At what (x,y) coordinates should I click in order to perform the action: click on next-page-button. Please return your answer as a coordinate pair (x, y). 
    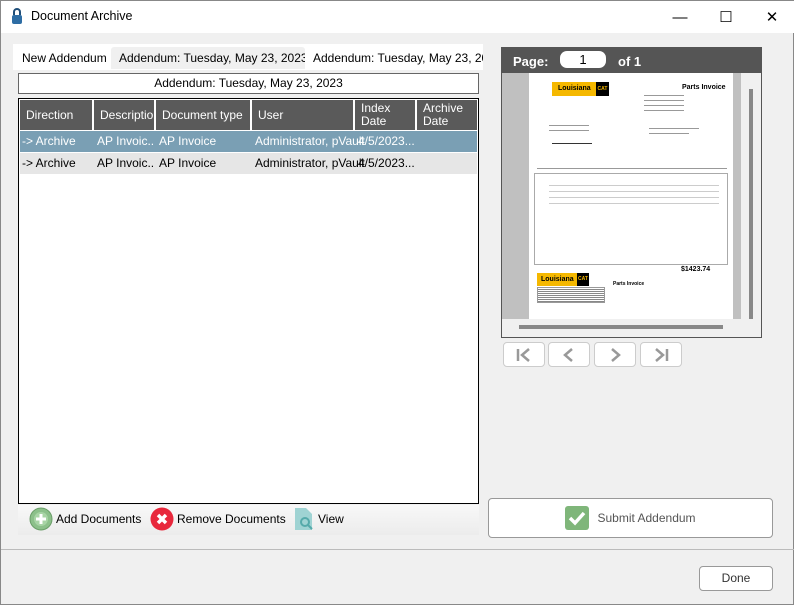
    Looking at the image, I should click on (615, 354).